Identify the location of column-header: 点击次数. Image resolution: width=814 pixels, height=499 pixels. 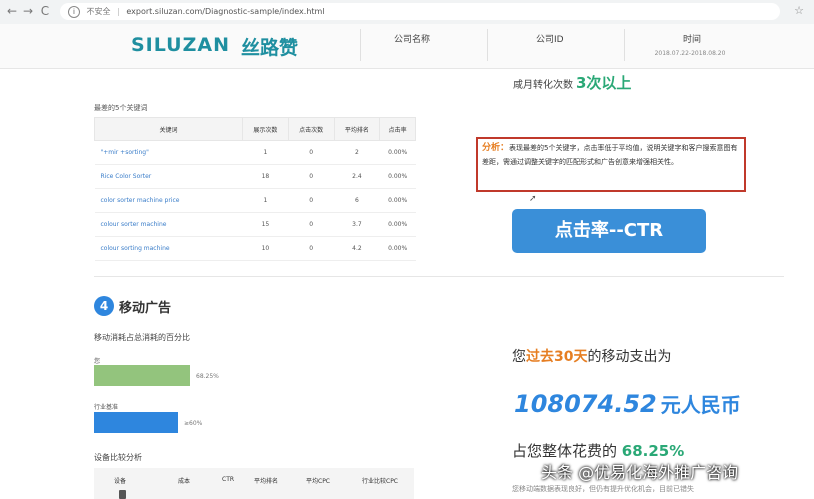
(311, 129).